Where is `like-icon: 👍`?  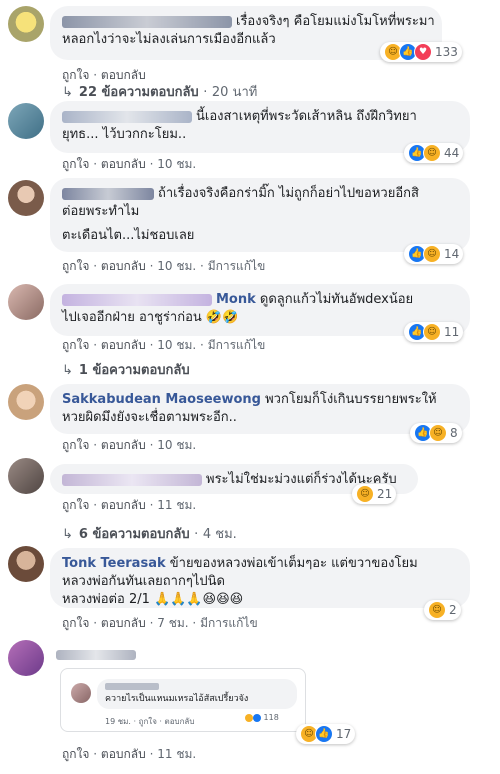
like-icon: 👍 is located at coordinates (324, 734).